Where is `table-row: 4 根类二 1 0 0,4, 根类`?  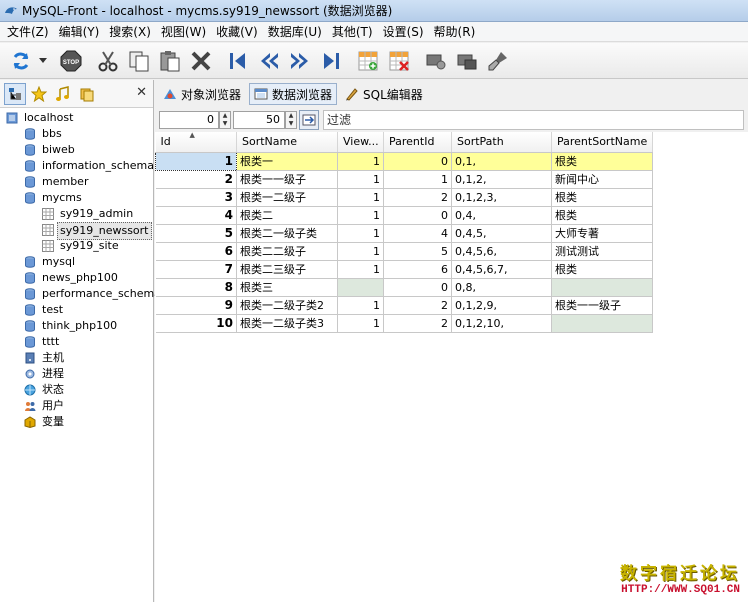 table-row: 4 根类二 1 0 0,4, 根类 is located at coordinates (404, 215).